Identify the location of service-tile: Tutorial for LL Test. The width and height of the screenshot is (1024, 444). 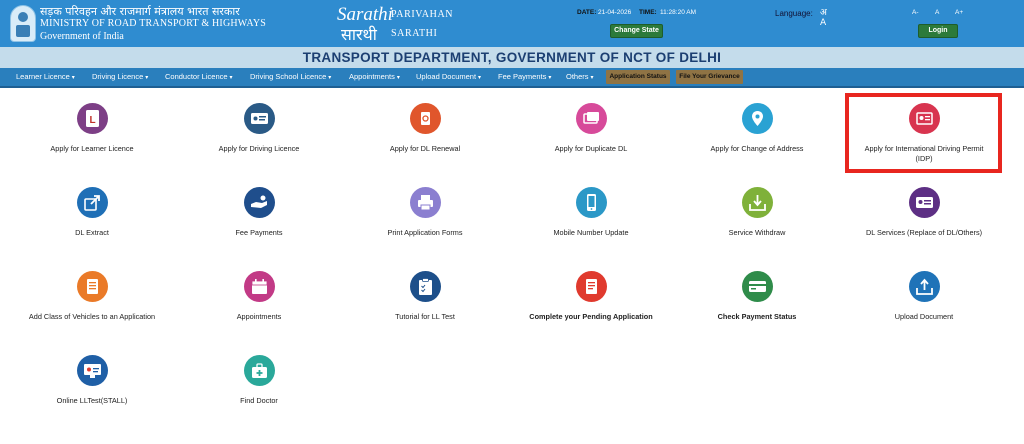
(425, 306).